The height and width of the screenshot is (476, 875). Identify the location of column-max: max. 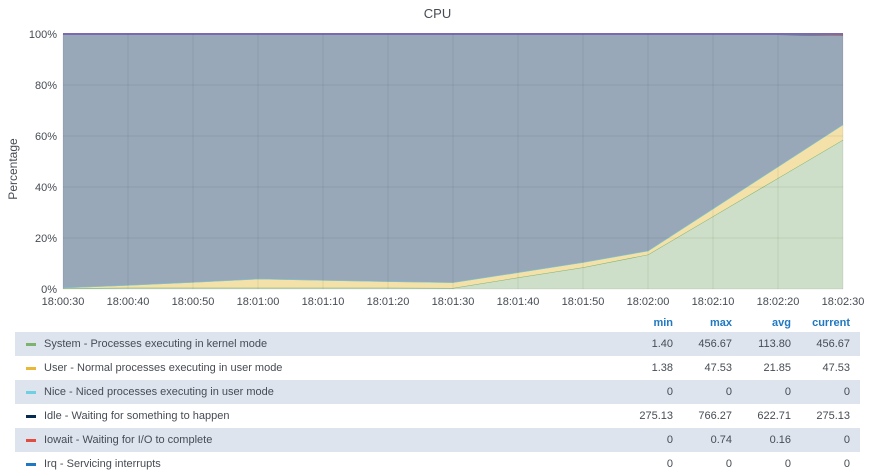
(702, 323).